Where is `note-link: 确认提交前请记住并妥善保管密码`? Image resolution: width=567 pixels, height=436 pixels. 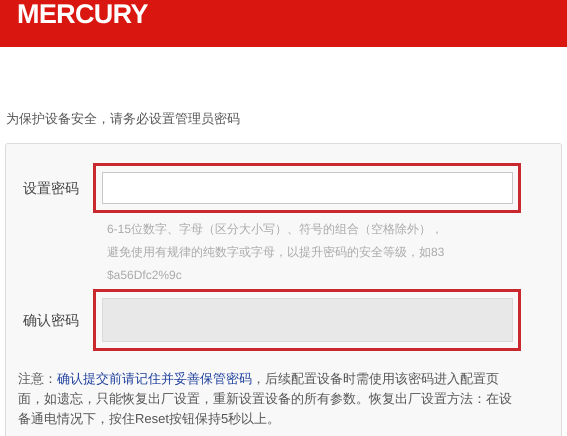
note-link: 确认提交前请记住并妥善保管密码 is located at coordinates (154, 378).